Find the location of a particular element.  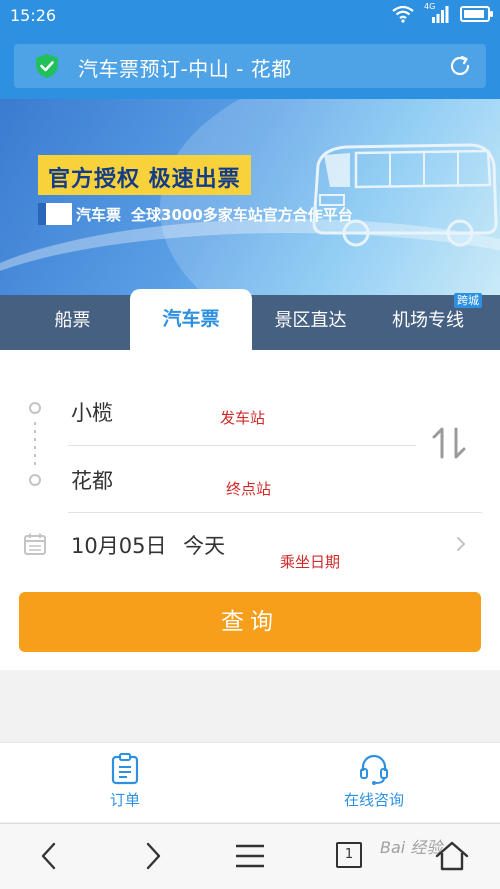

tab-airport: 机场专线 跨城 is located at coordinates (430, 321).